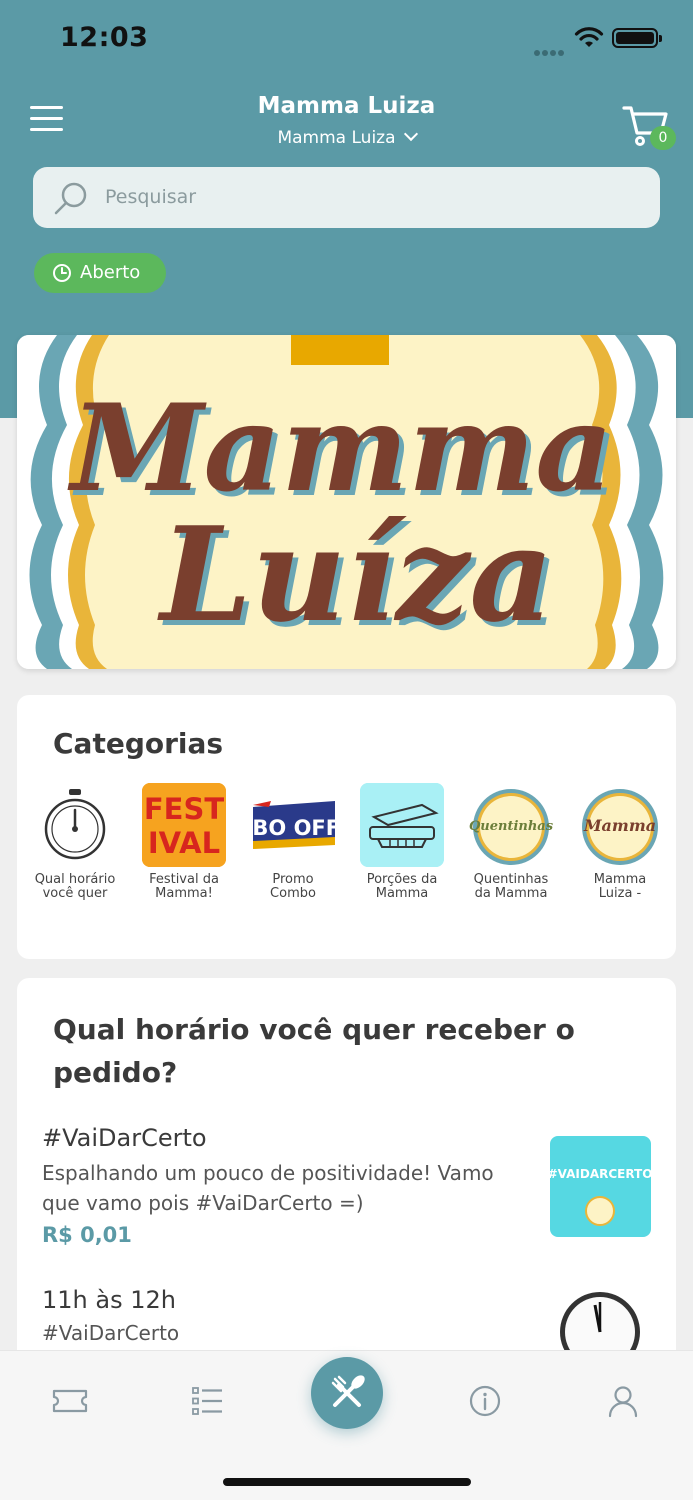 The height and width of the screenshot is (1500, 693). Describe the element at coordinates (124, 1138) in the screenshot. I see `product-name: #VaiDarCerto` at that location.